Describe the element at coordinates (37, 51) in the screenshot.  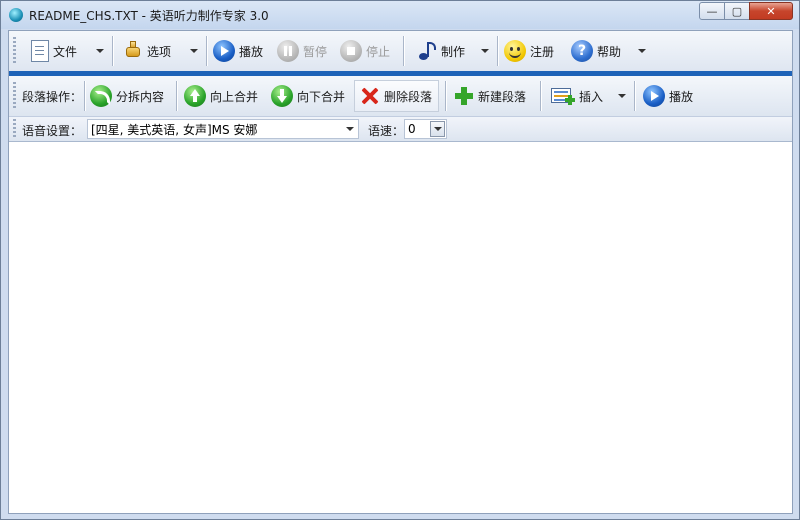
I see `document-icon` at that location.